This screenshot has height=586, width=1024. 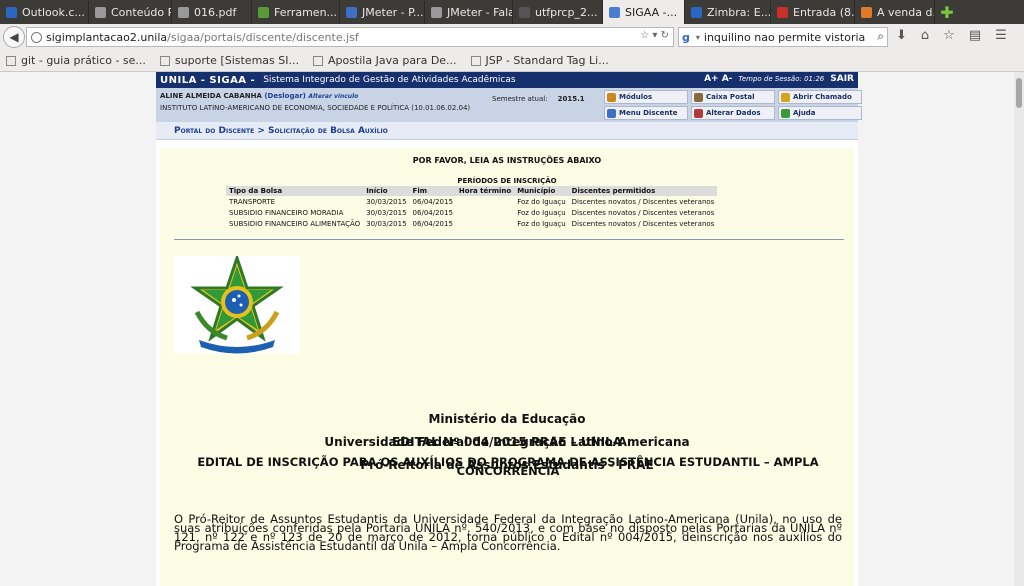 I want to click on menu-button: Caixa Postal, so click(x=733, y=97).